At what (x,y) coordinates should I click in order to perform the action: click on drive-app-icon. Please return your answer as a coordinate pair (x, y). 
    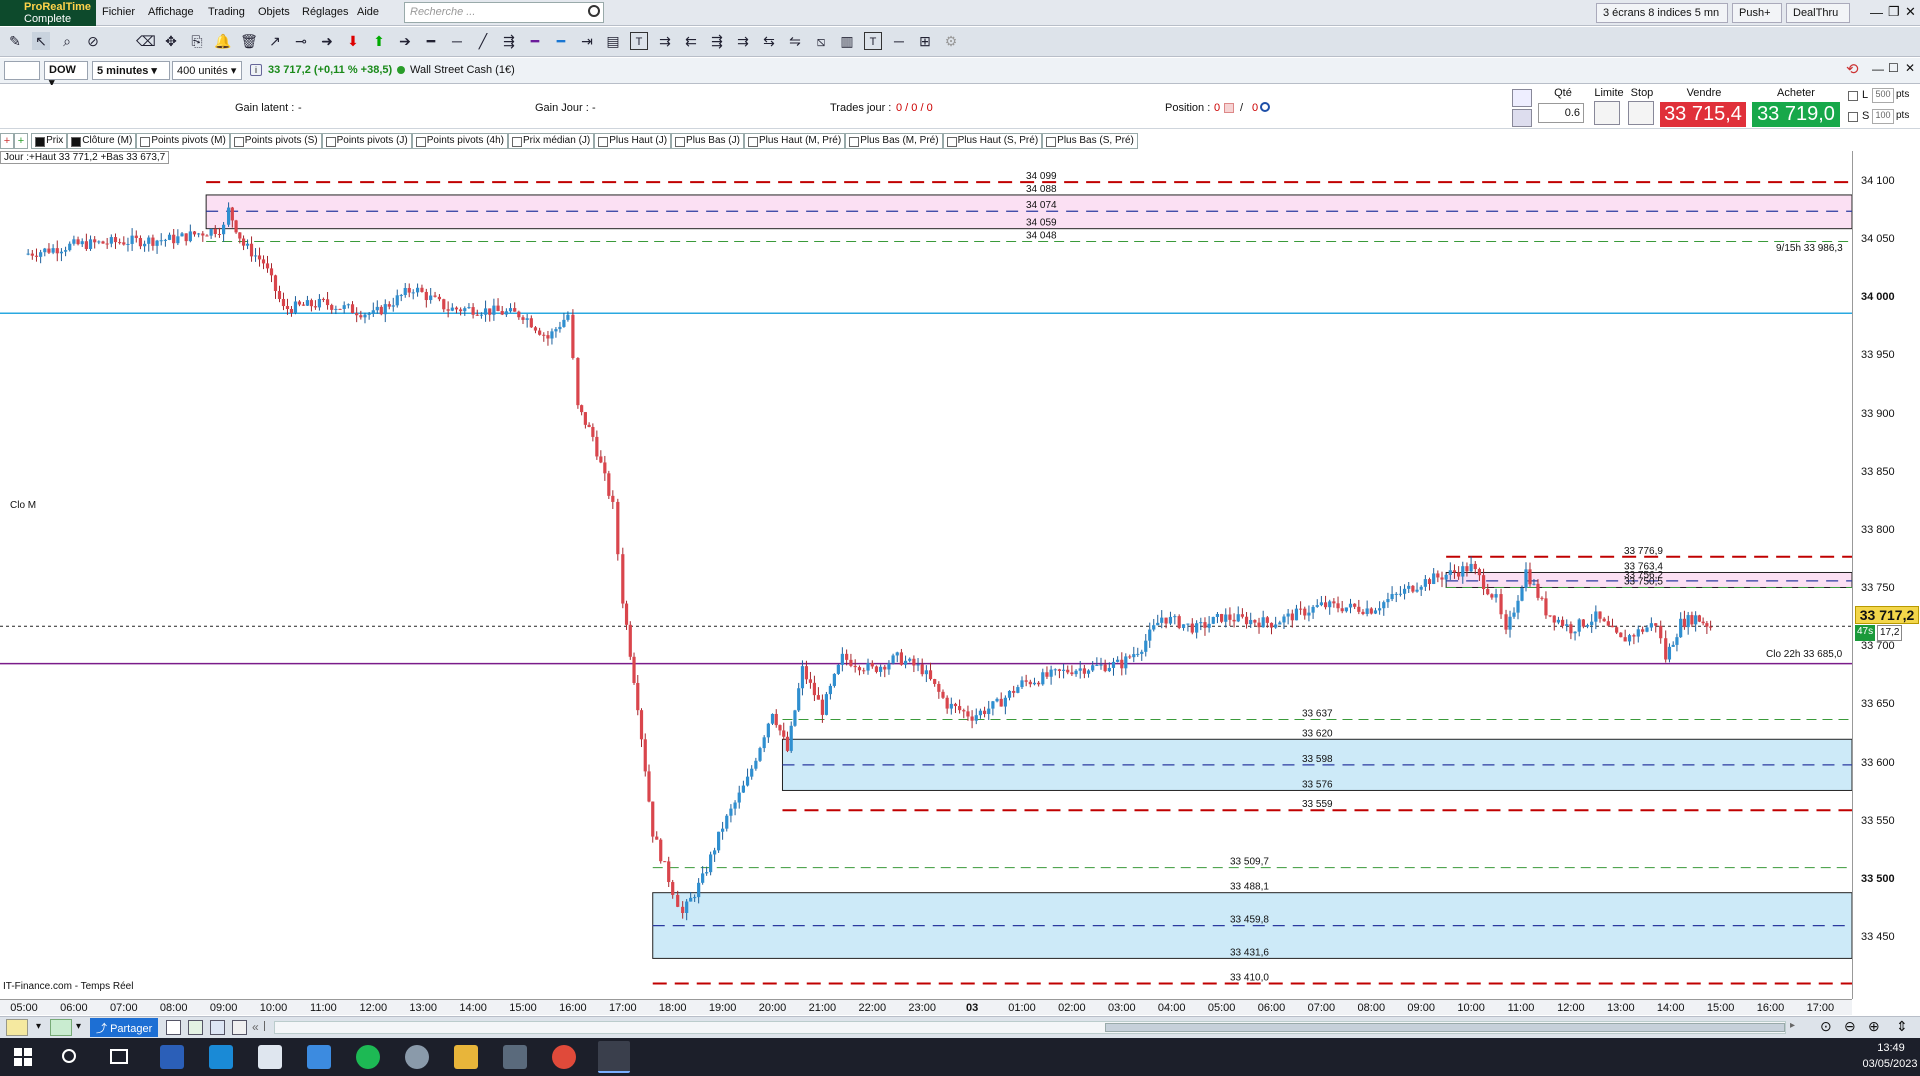
    Looking at the image, I should click on (270, 1057).